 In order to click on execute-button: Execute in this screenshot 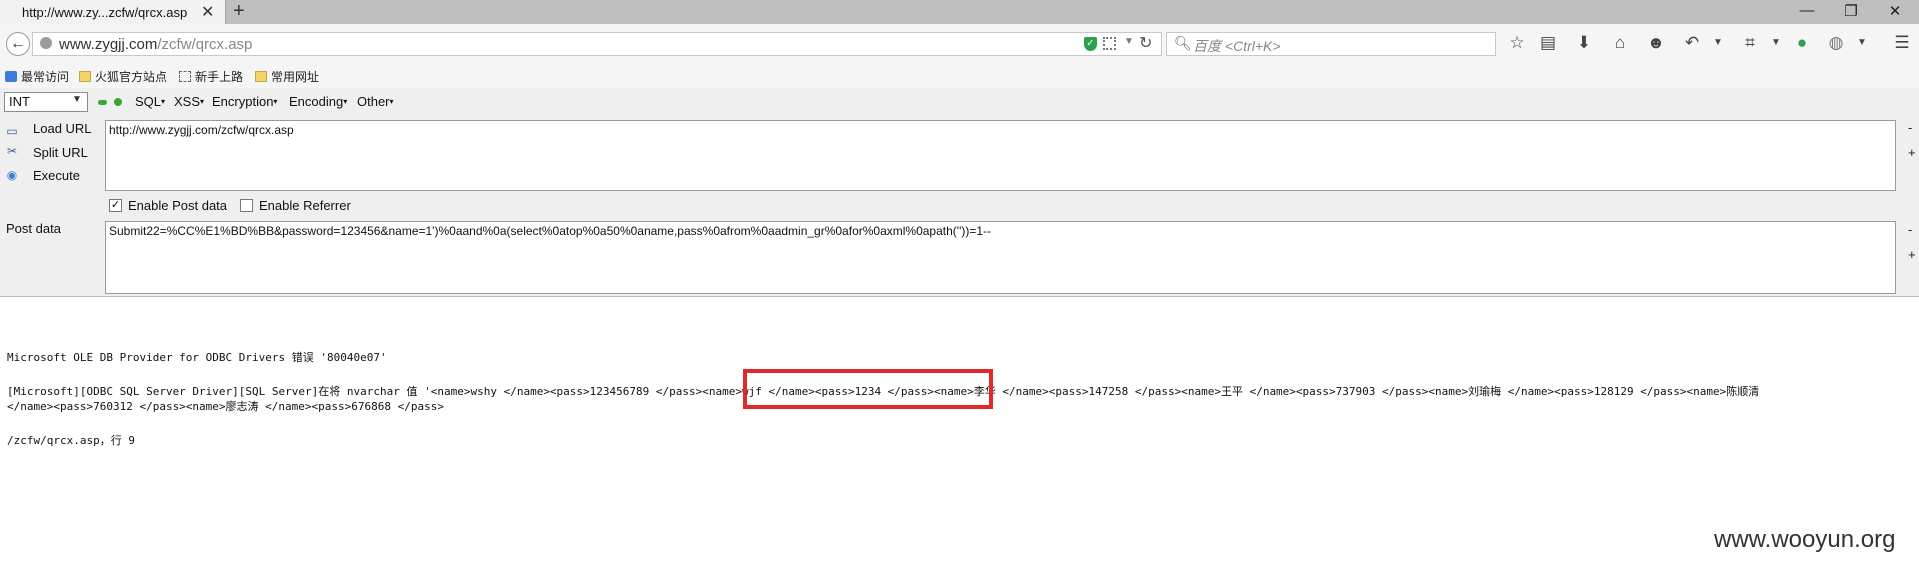, I will do `click(56, 175)`.